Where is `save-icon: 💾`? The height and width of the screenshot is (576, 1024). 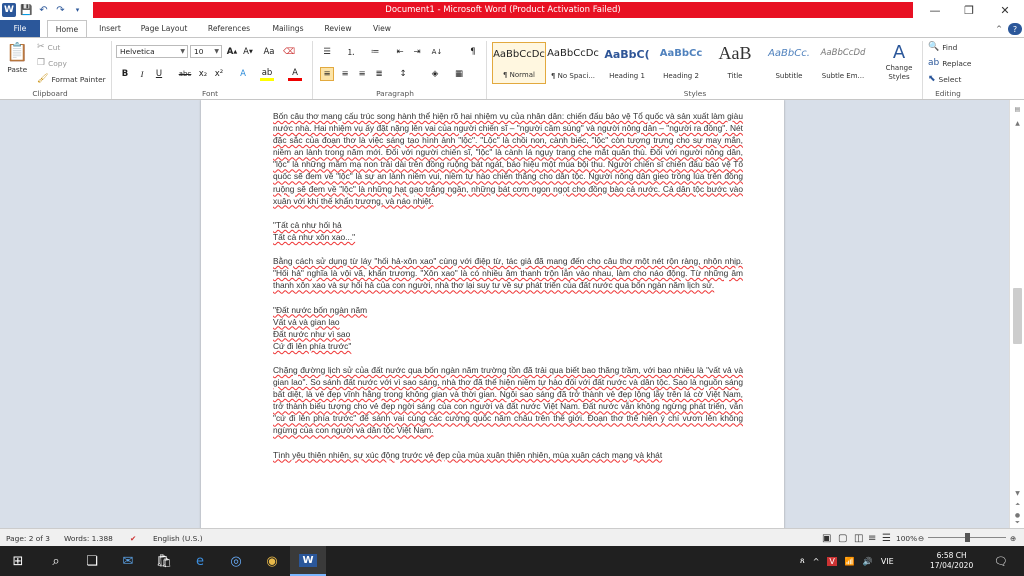
save-icon: 💾 is located at coordinates (26, 10).